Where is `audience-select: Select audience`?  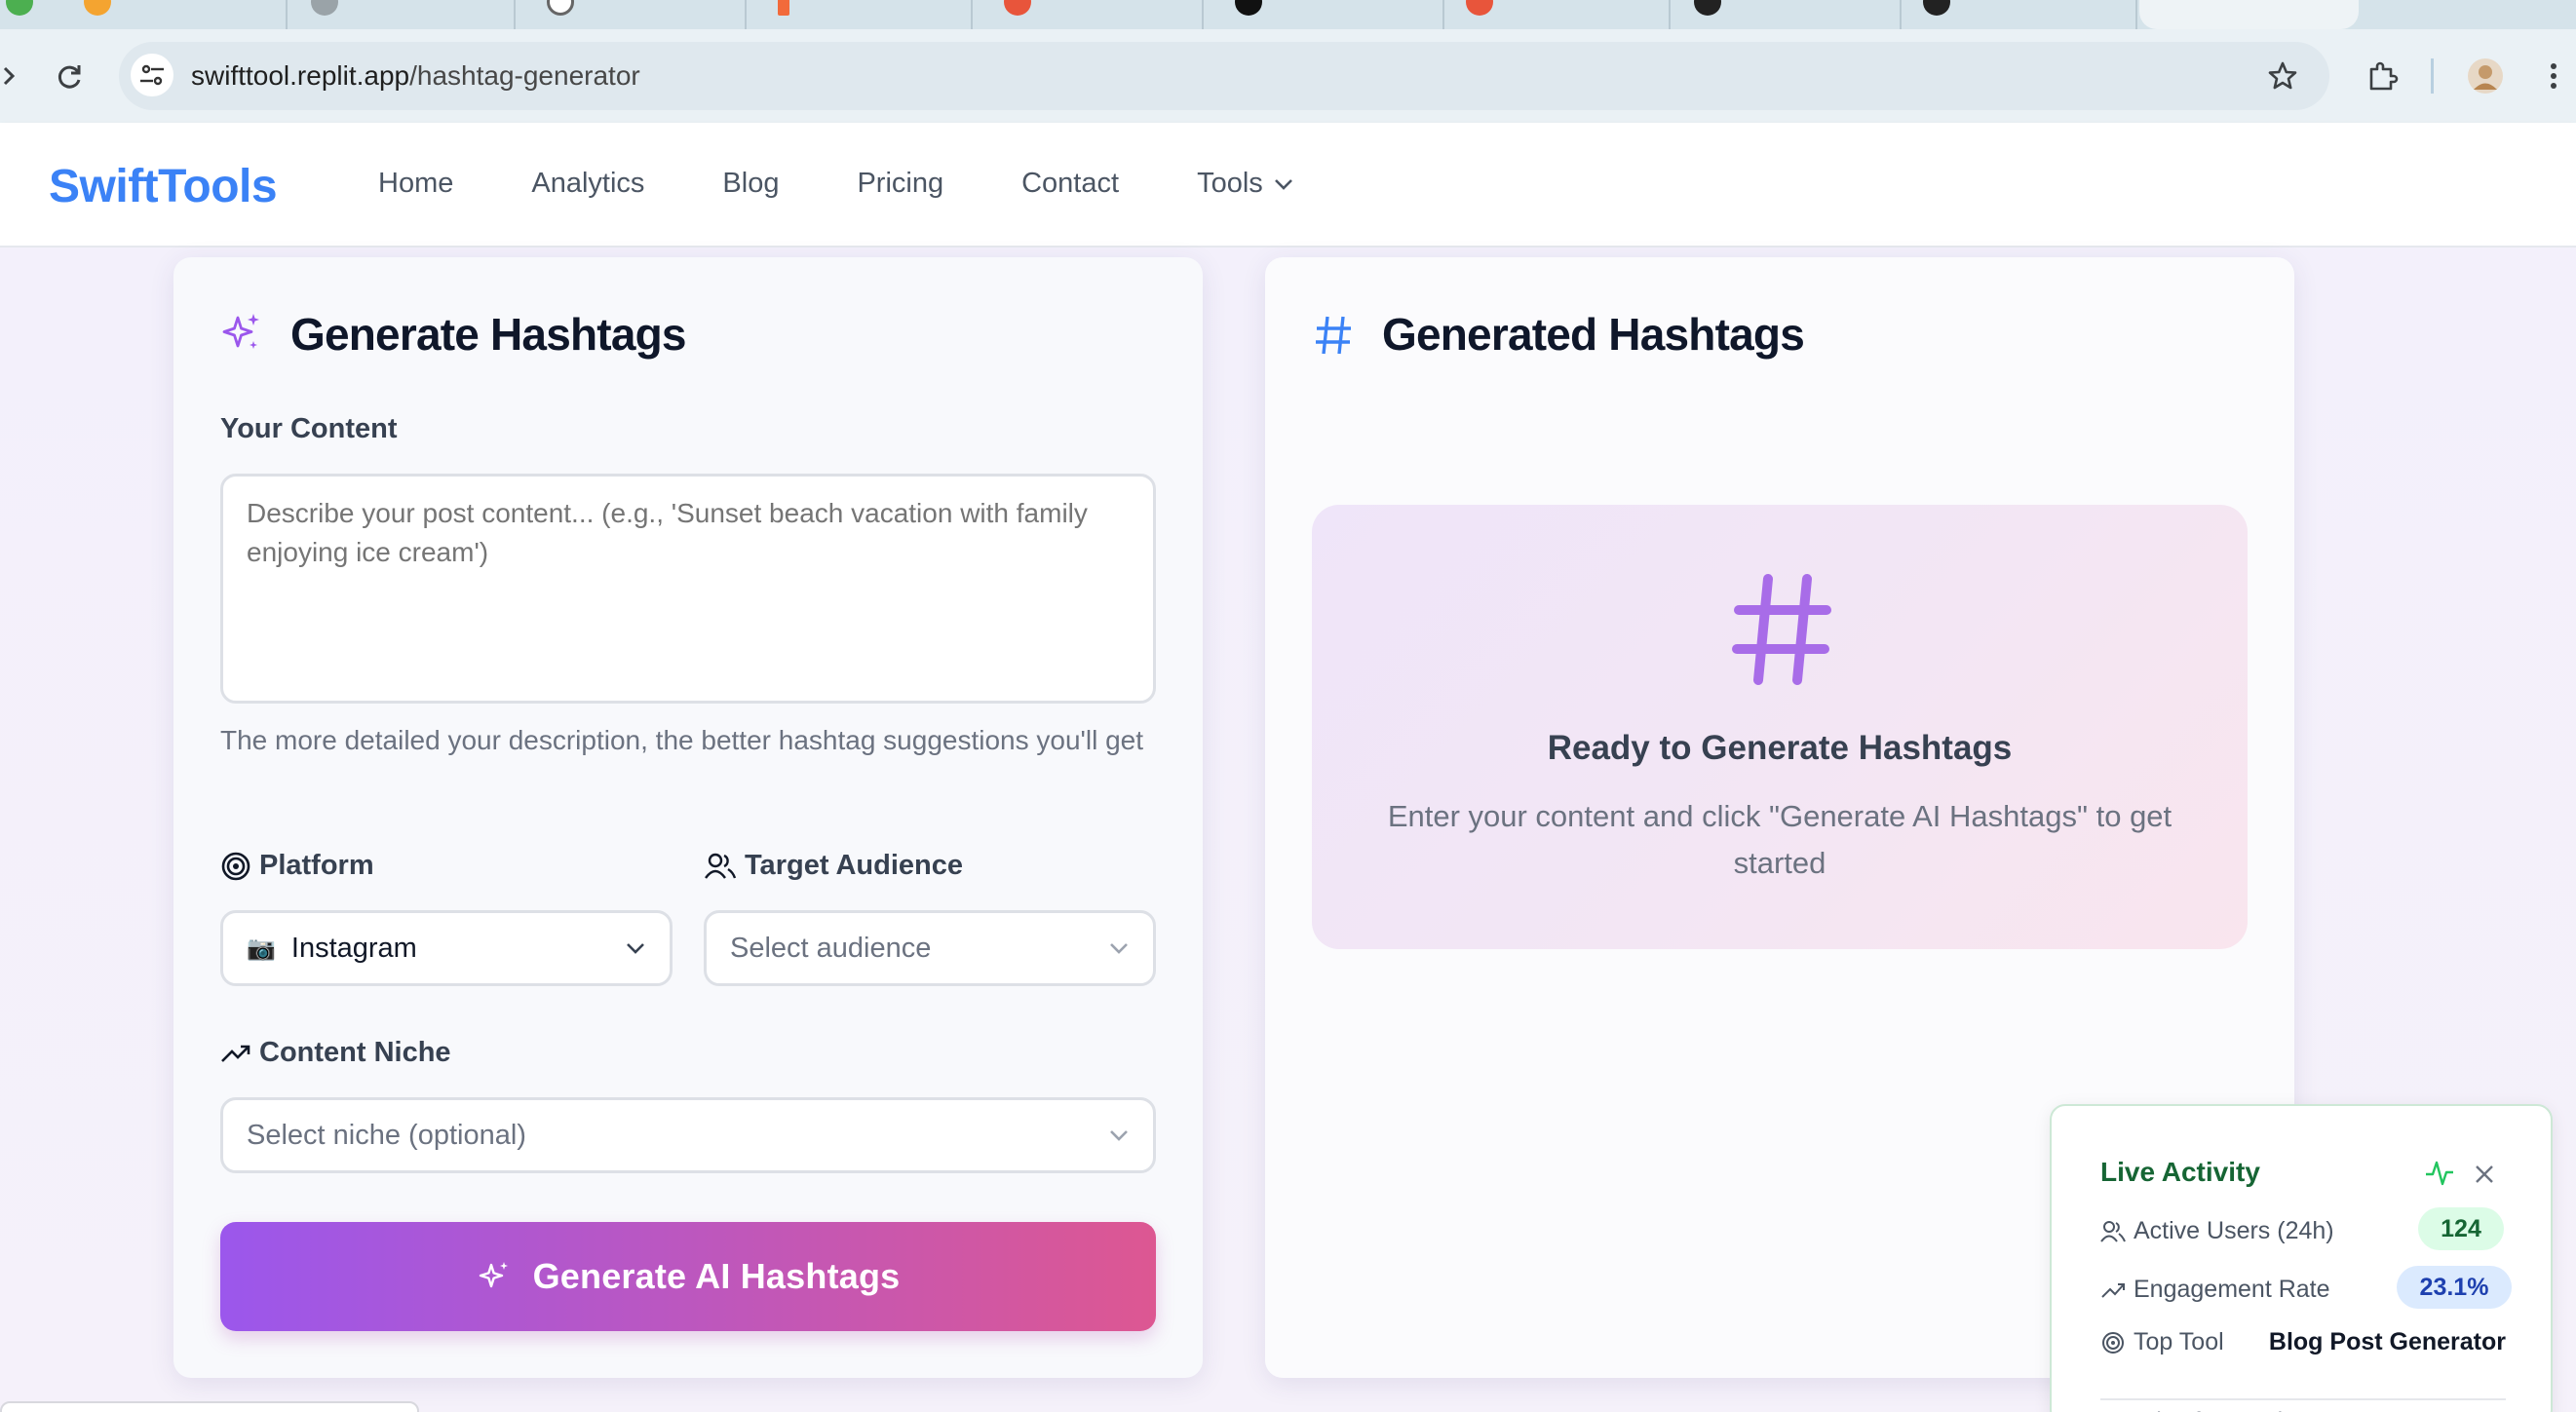
audience-select: Select audience is located at coordinates (930, 948).